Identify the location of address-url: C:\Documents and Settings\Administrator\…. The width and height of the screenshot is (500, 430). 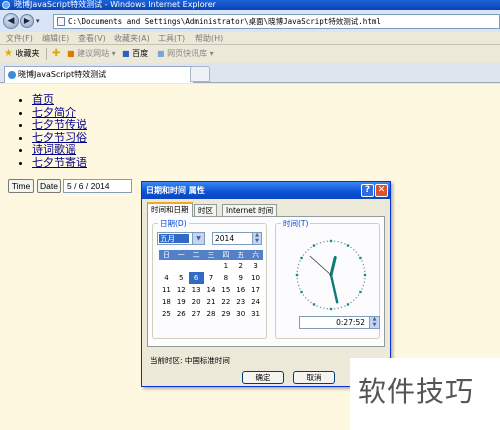
(224, 21).